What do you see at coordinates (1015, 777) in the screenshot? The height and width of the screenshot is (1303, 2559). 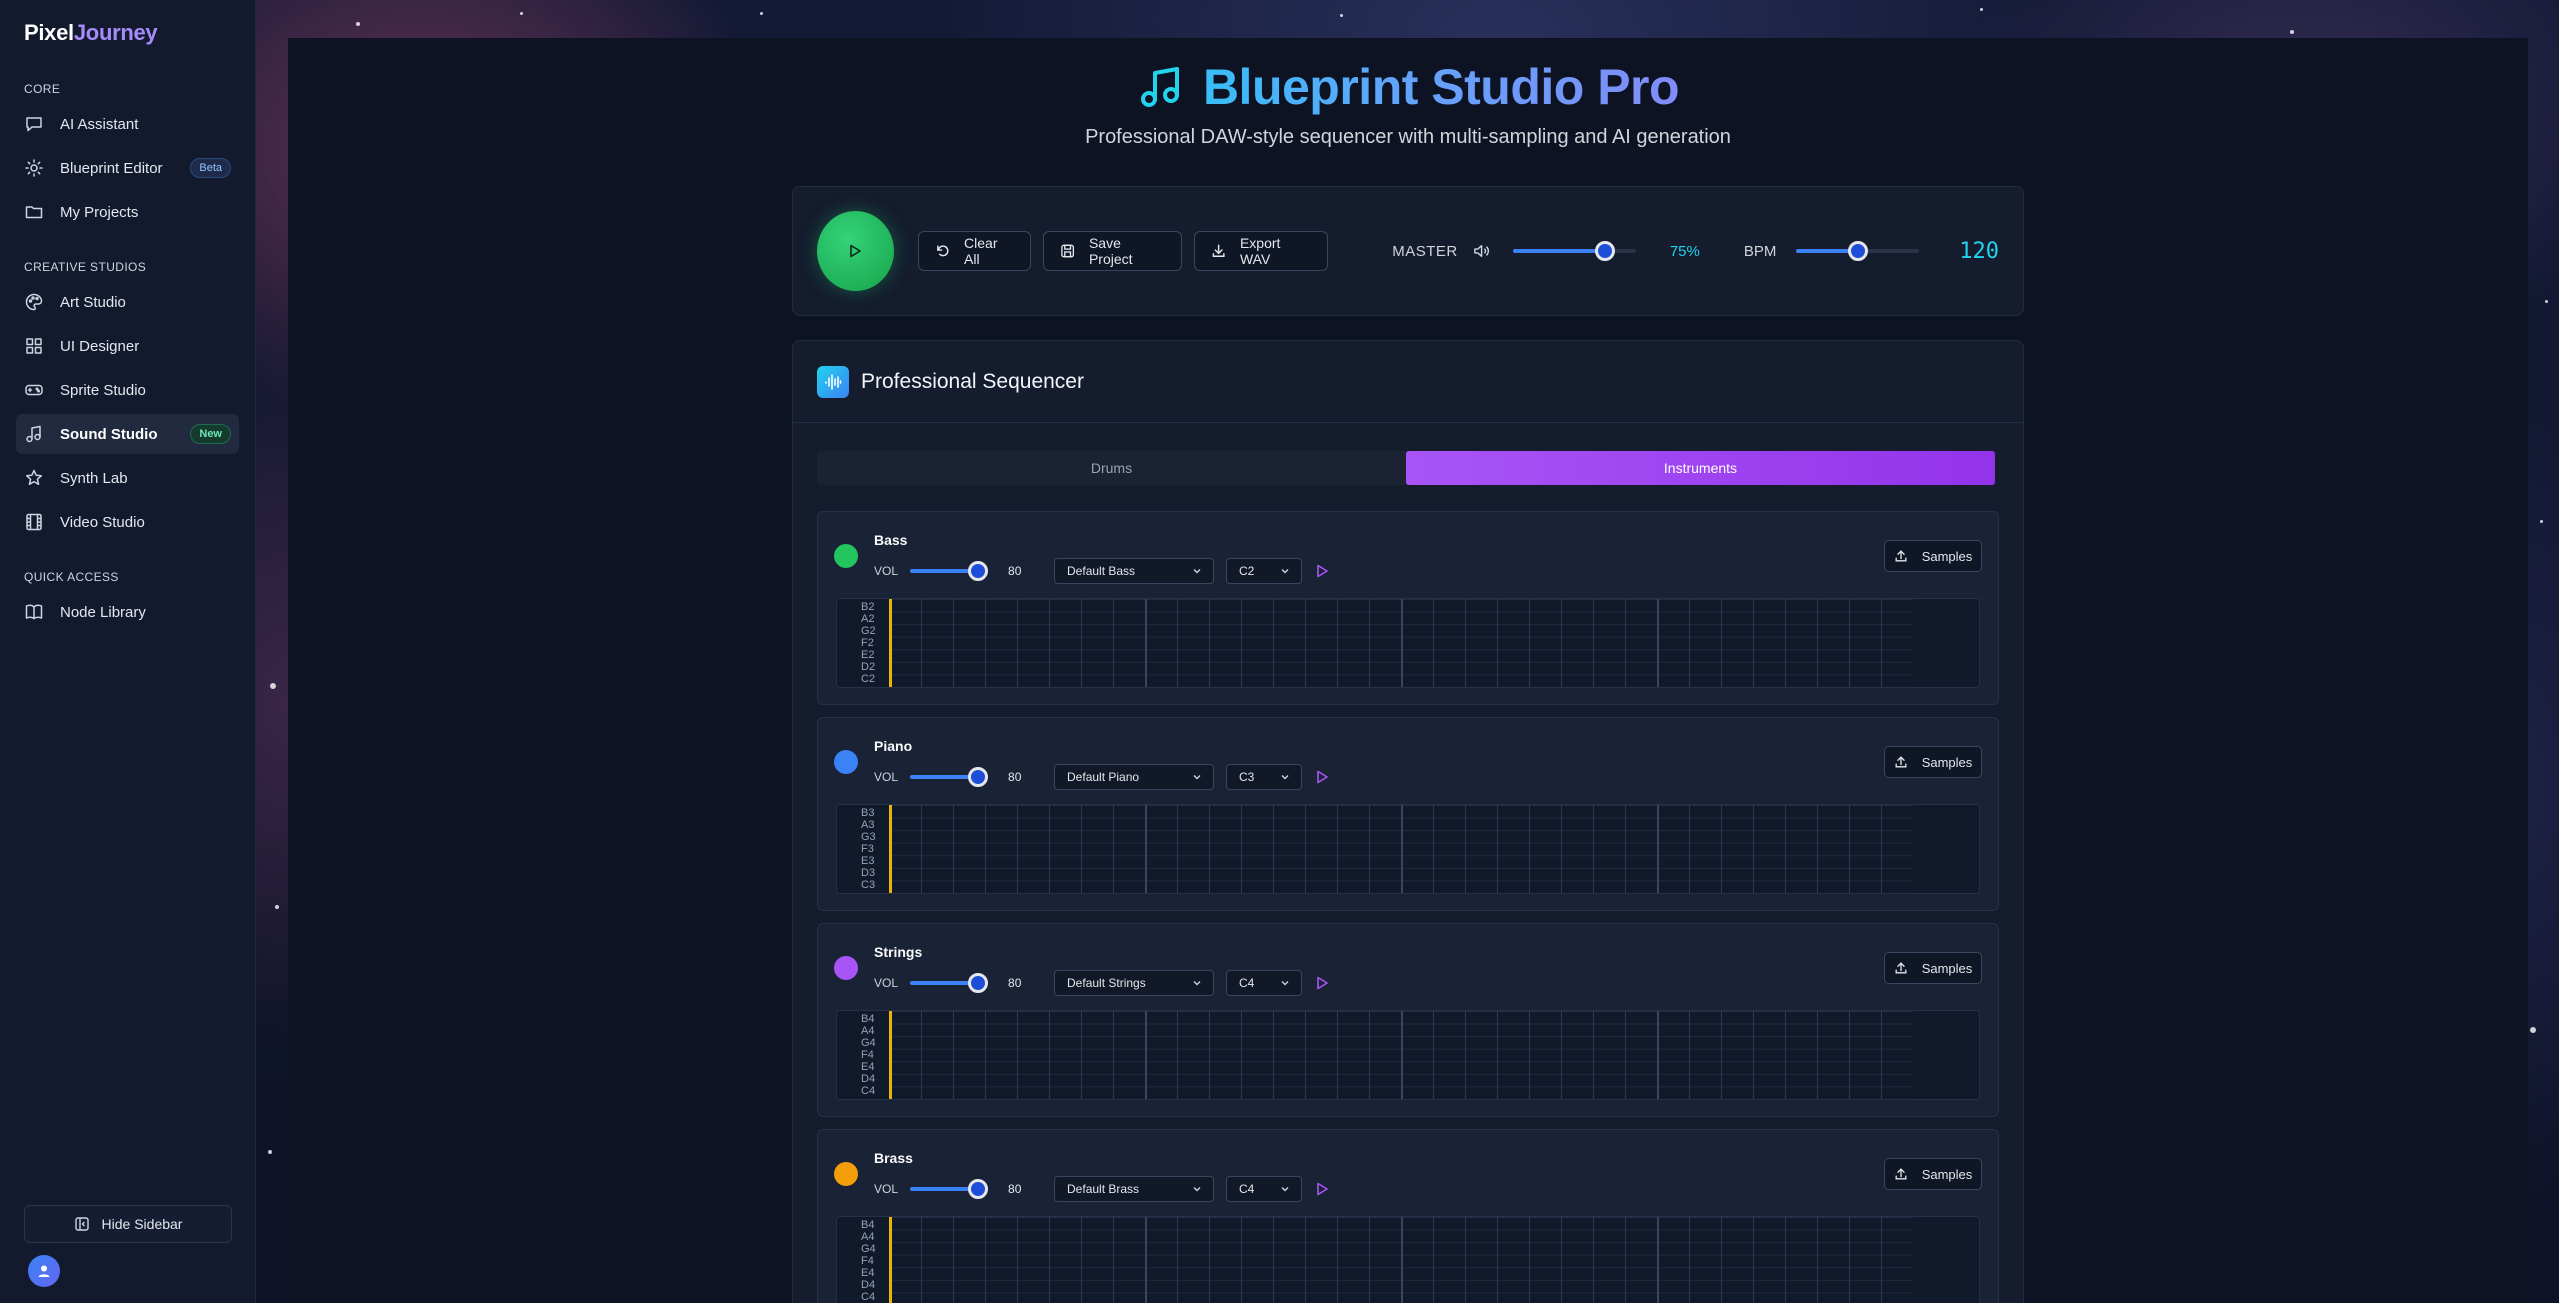 I see `track-volume-value: 80` at bounding box center [1015, 777].